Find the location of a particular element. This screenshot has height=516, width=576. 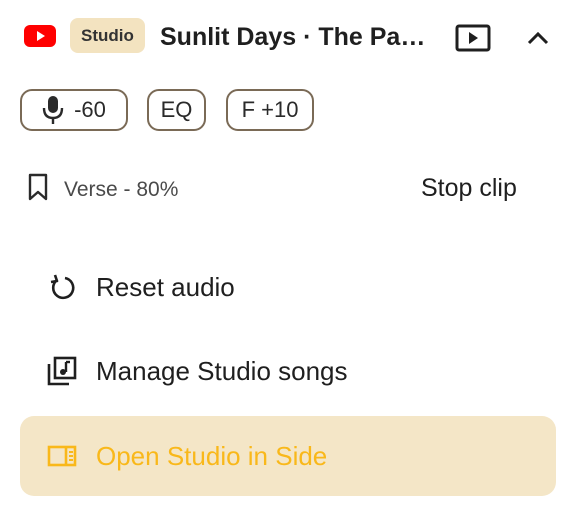

eq-label: EQ is located at coordinates (176, 109).